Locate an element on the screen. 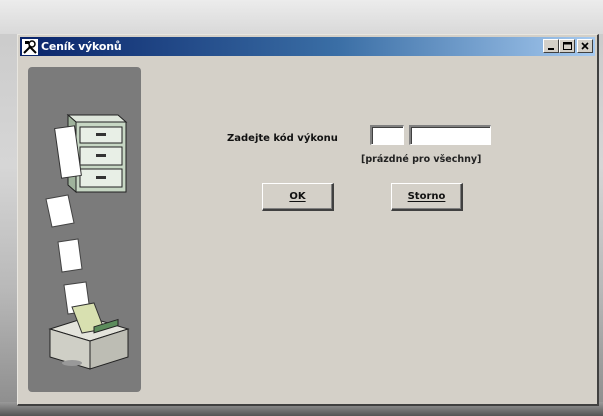  window-title: Ceník výkonů is located at coordinates (81, 46).